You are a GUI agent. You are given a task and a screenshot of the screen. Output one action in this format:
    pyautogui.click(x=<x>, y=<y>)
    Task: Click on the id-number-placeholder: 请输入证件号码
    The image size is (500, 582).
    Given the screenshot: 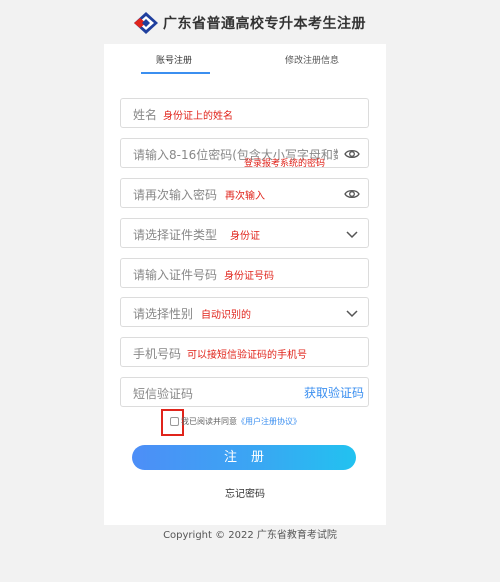 What is the action you would take?
    pyautogui.click(x=175, y=275)
    